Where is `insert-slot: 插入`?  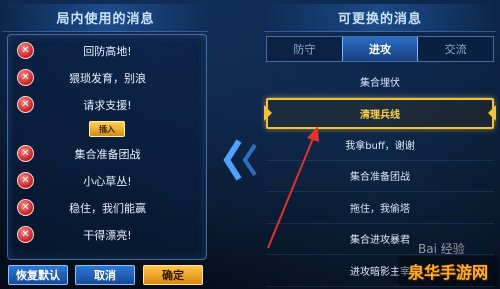
insert-slot: 插入 is located at coordinates (107, 129).